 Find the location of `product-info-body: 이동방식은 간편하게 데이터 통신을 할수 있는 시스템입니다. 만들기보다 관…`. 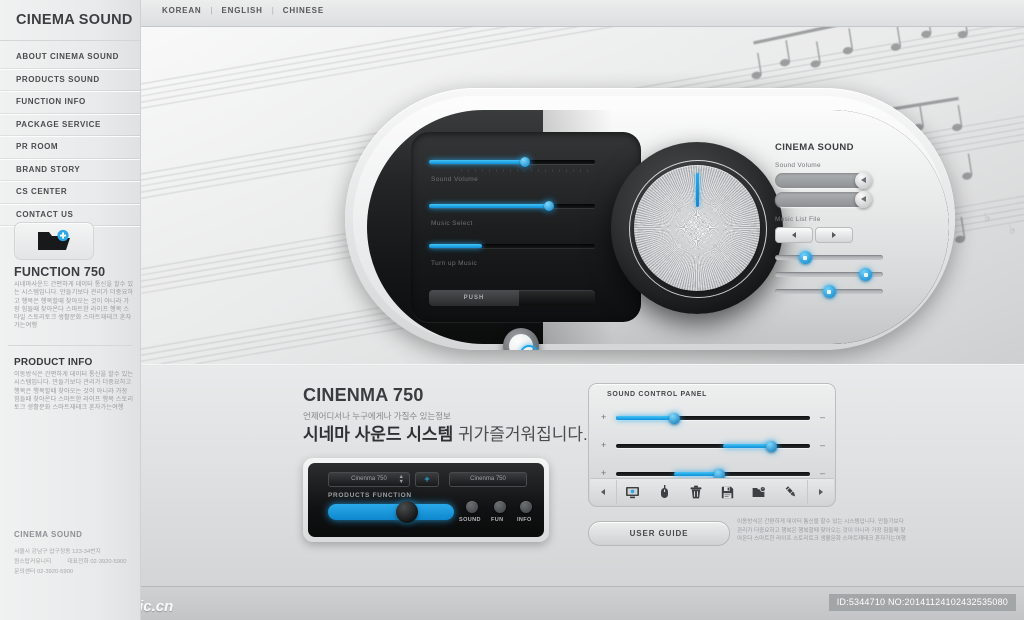

product-info-body: 이동방식은 간편하게 데이터 통신을 할수 있는 시스템입니다. 만들기보다 관… is located at coordinates (74, 391).